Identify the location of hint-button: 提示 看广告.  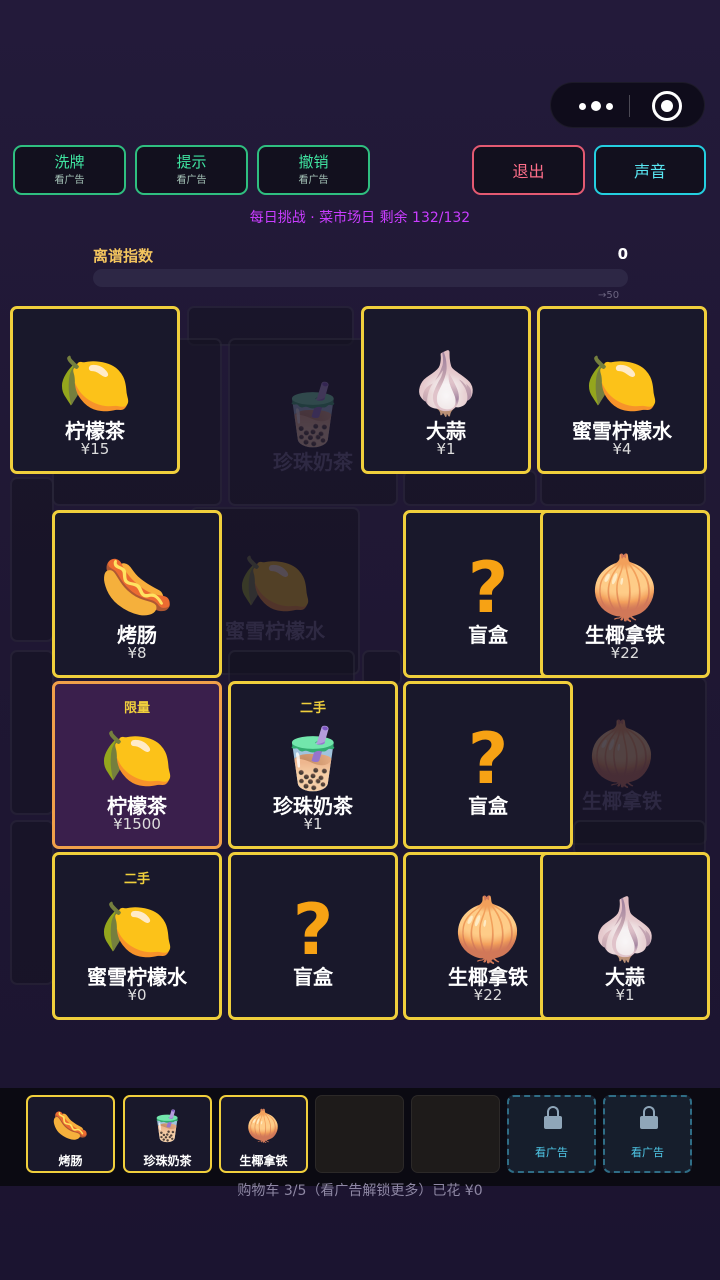
(191, 170).